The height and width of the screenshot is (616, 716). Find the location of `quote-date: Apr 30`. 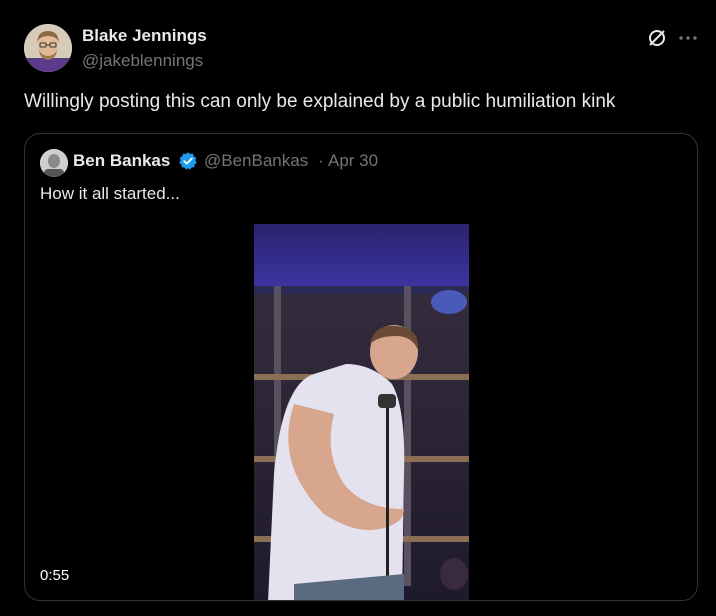

quote-date: Apr 30 is located at coordinates (353, 161).